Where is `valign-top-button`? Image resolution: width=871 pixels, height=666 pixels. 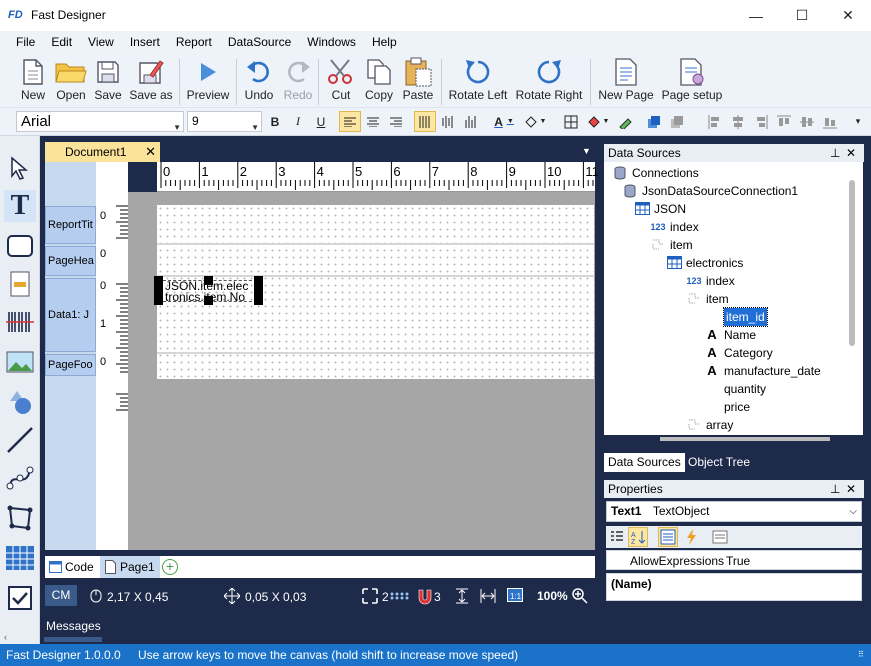 valign-top-button is located at coordinates (425, 121).